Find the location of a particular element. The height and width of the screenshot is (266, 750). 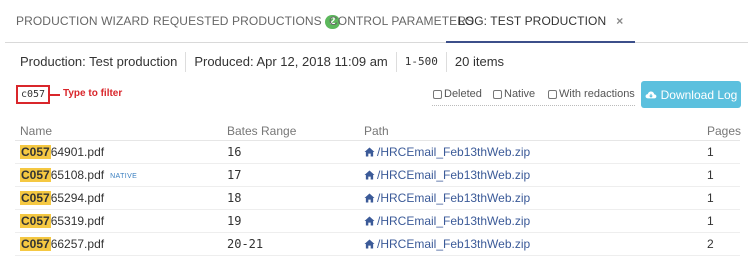

bates-cell: 16 is located at coordinates (234, 152).